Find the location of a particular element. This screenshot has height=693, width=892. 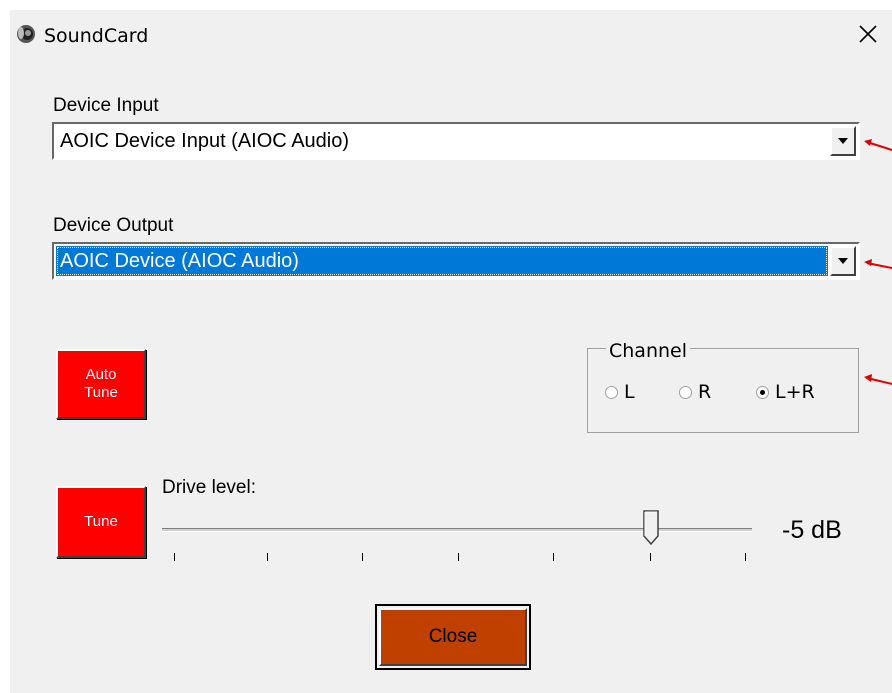

radio-channel-r: R is located at coordinates (695, 392).